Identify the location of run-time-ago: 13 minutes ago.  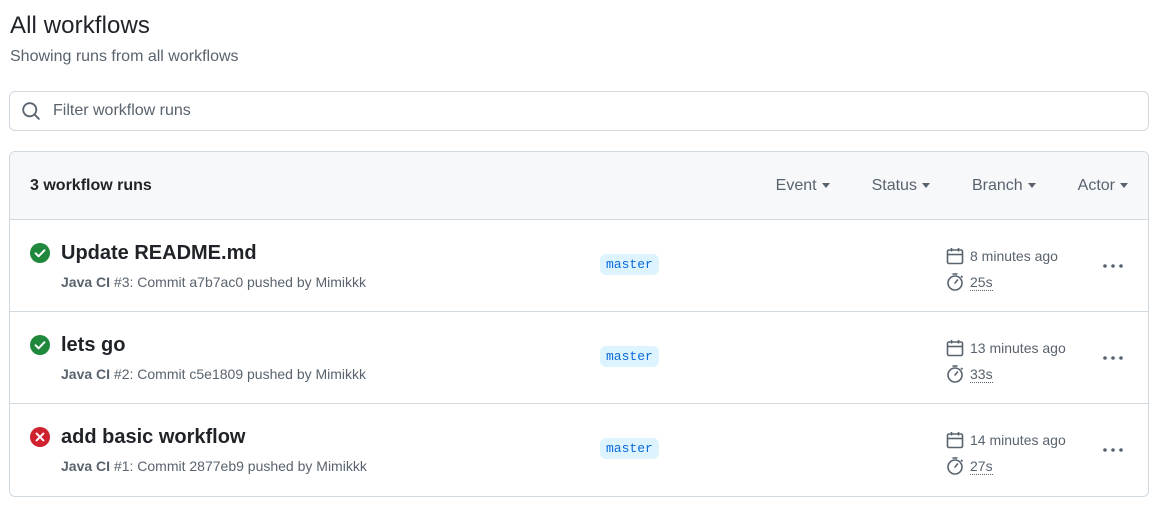
(1018, 348).